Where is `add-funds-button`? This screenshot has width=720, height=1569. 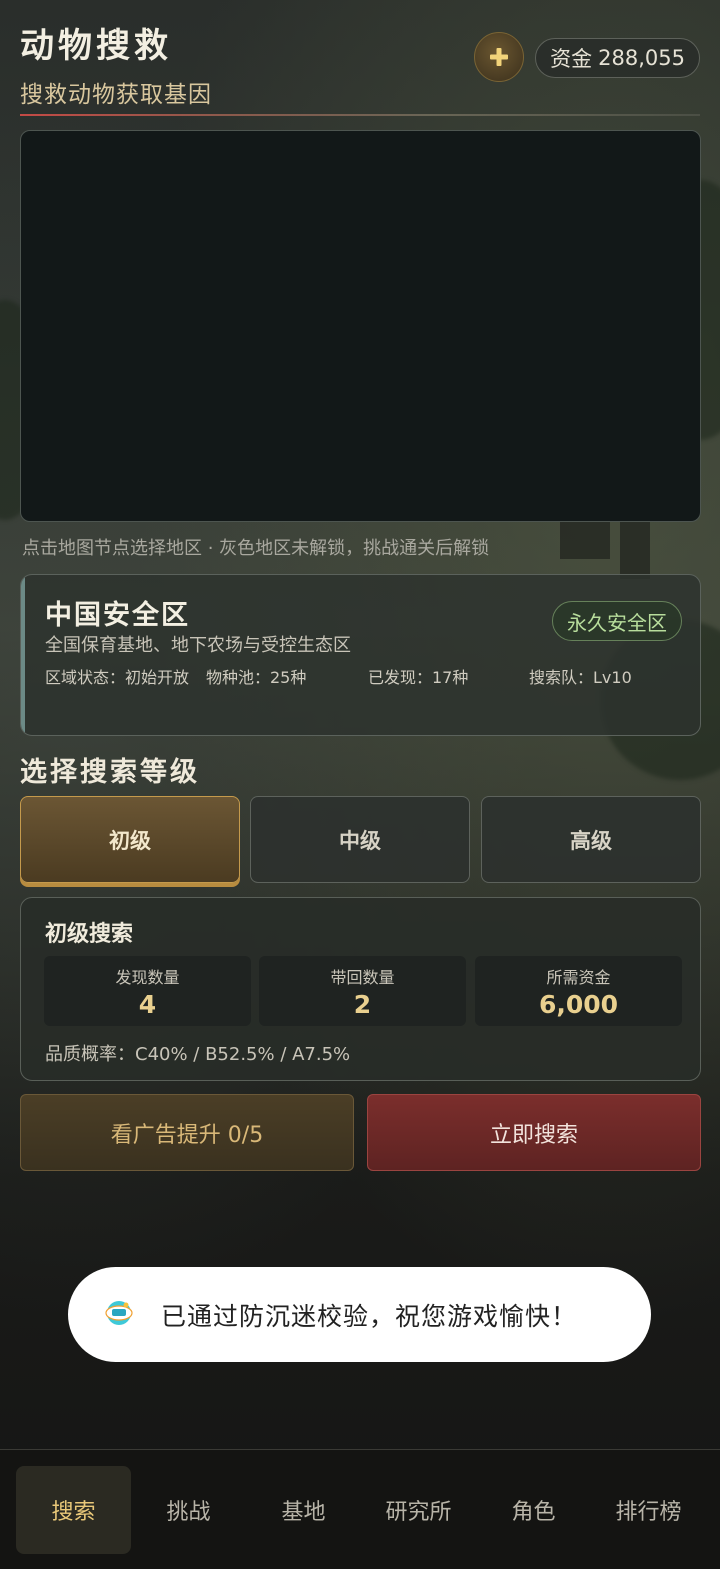
add-funds-button is located at coordinates (499, 57).